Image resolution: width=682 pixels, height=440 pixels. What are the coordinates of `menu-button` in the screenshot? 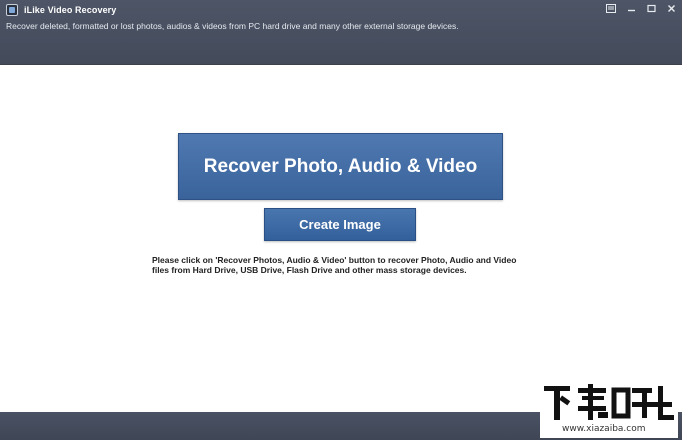 It's located at (611, 8).